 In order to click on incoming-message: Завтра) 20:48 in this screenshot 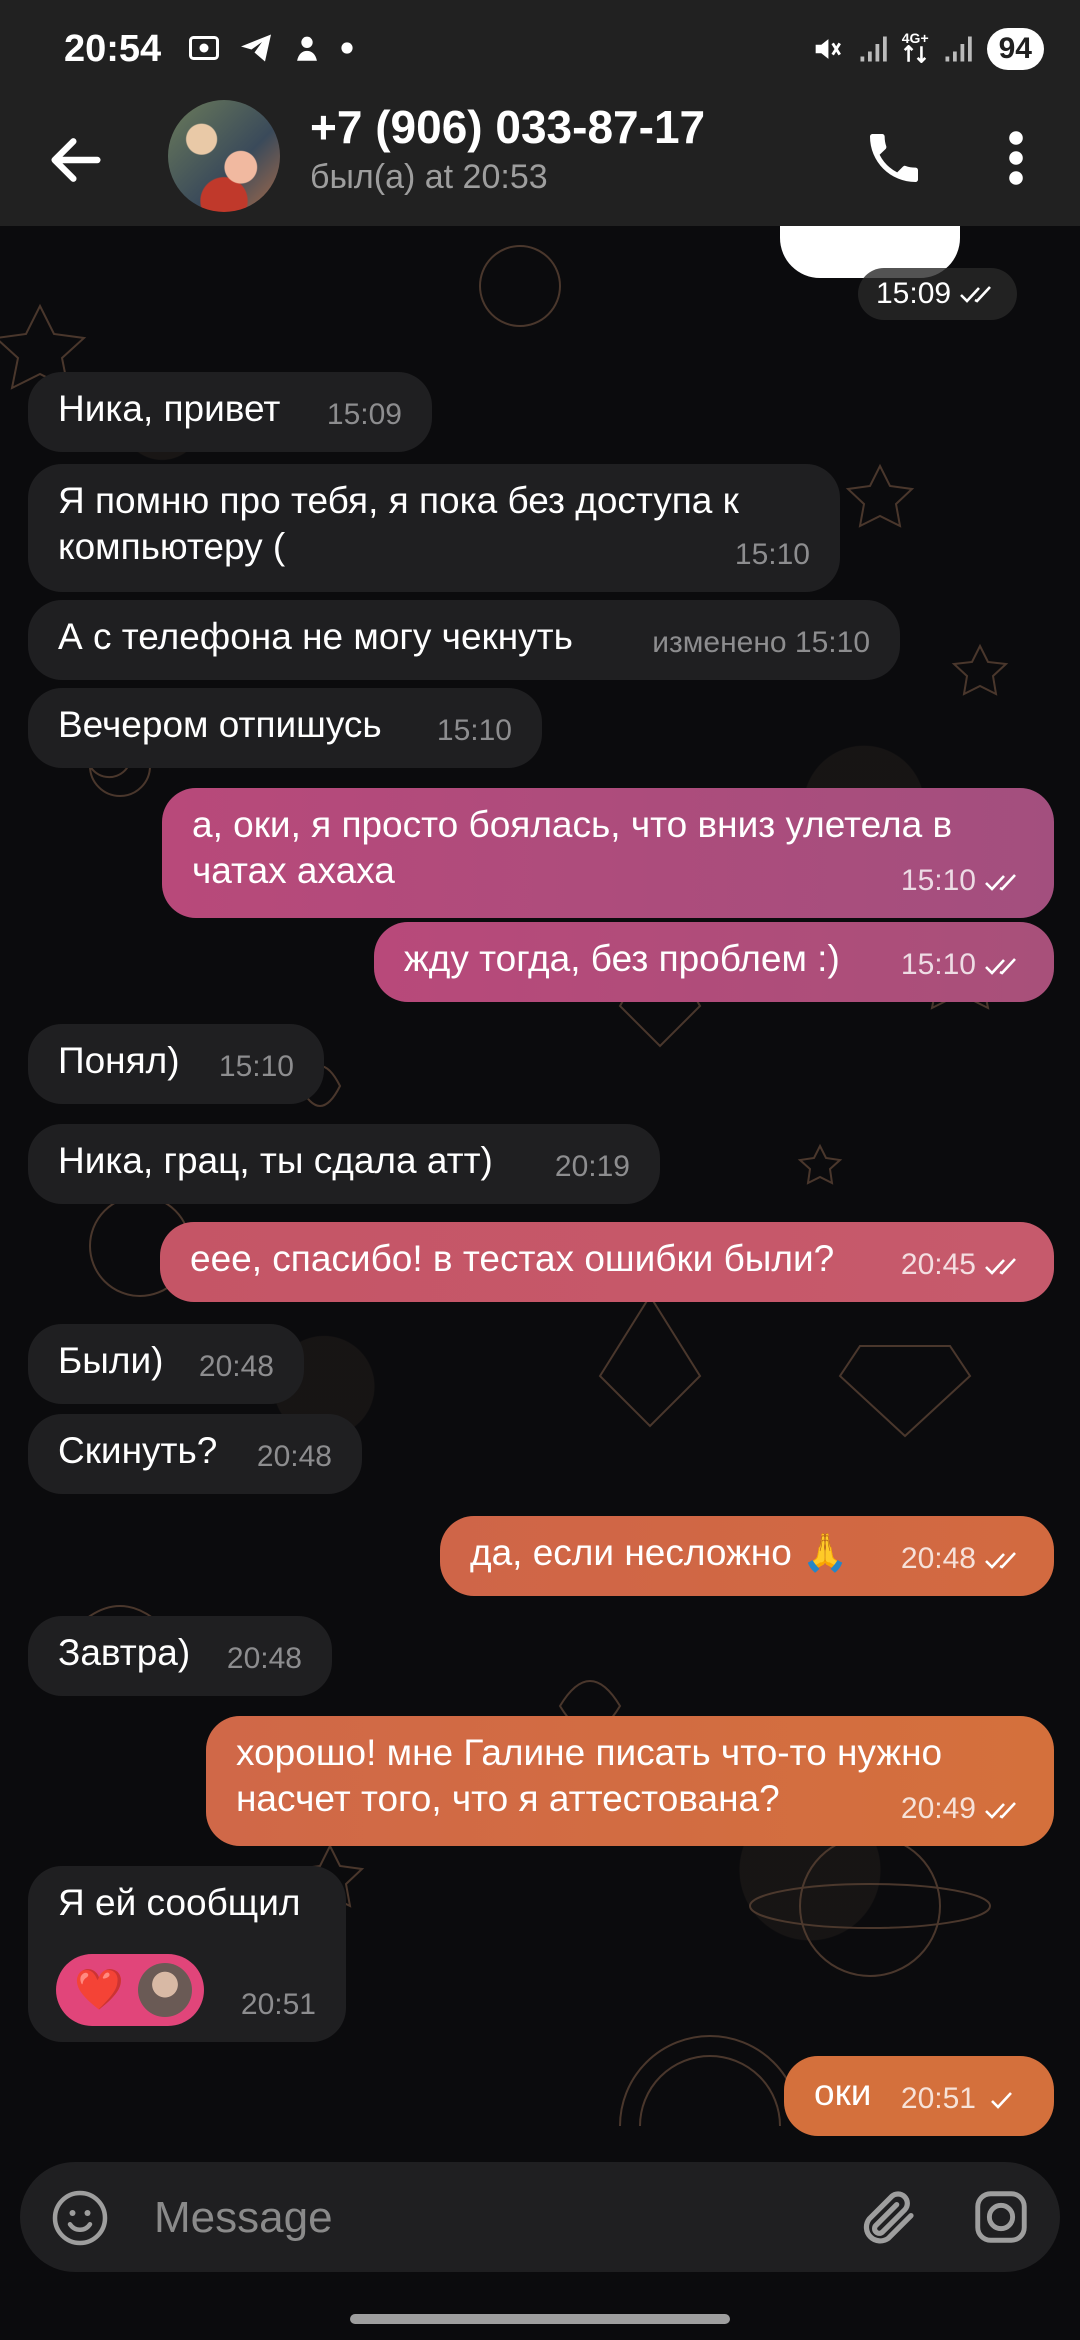, I will do `click(180, 1656)`.